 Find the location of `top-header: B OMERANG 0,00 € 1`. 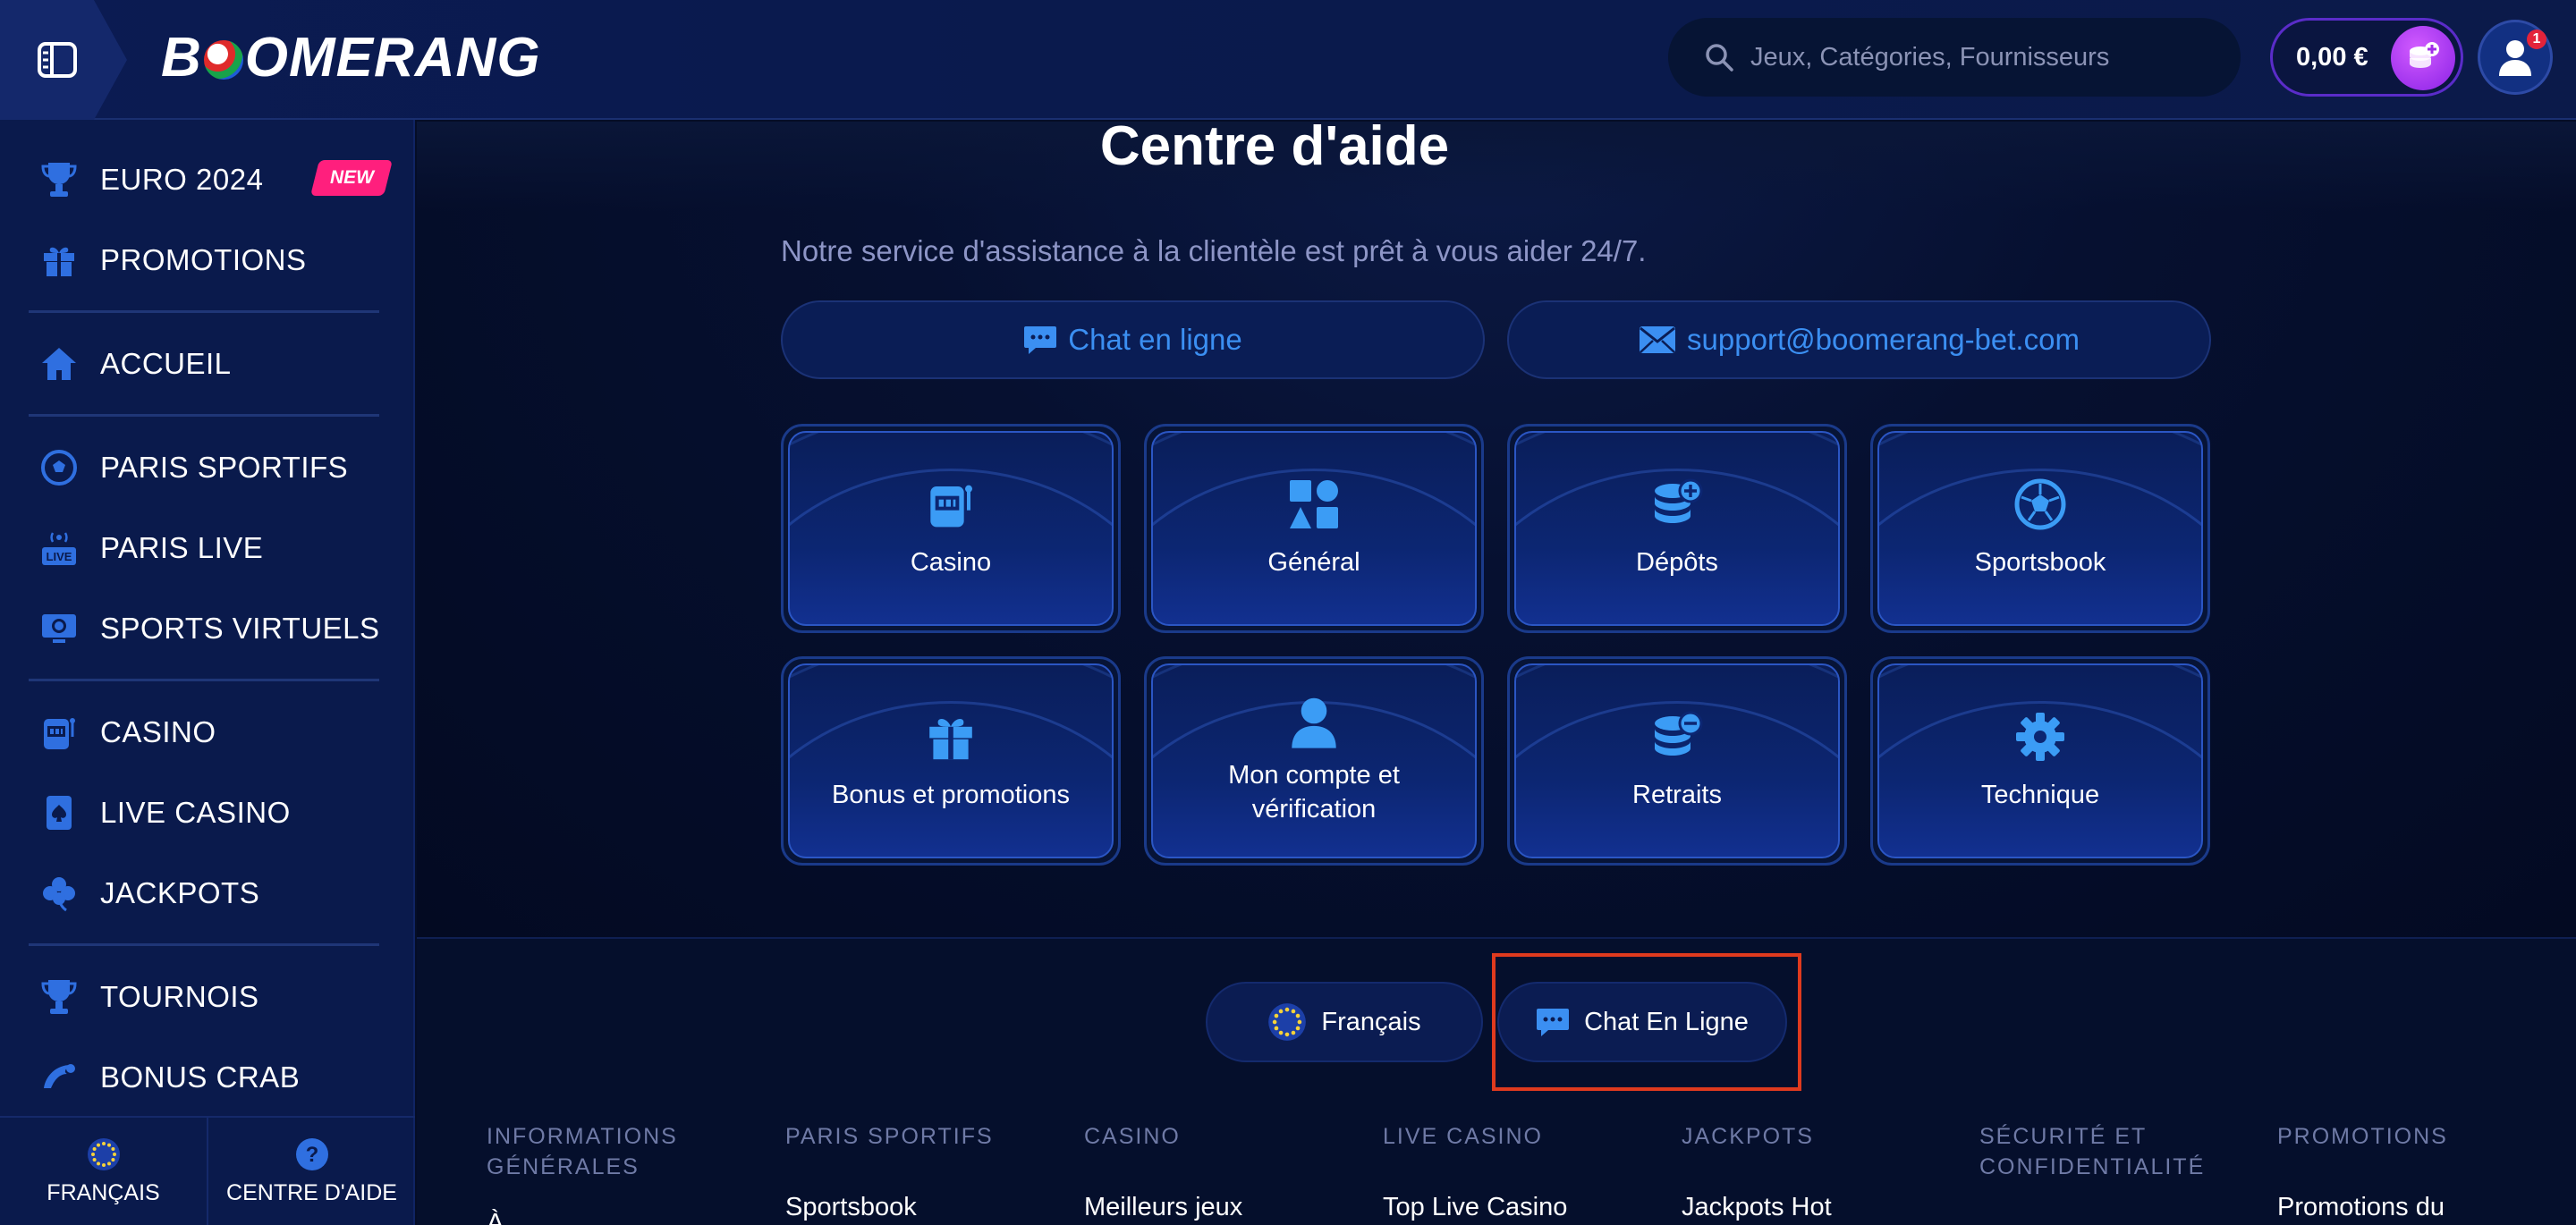

top-header: B OMERANG 0,00 € 1 is located at coordinates (1288, 60).